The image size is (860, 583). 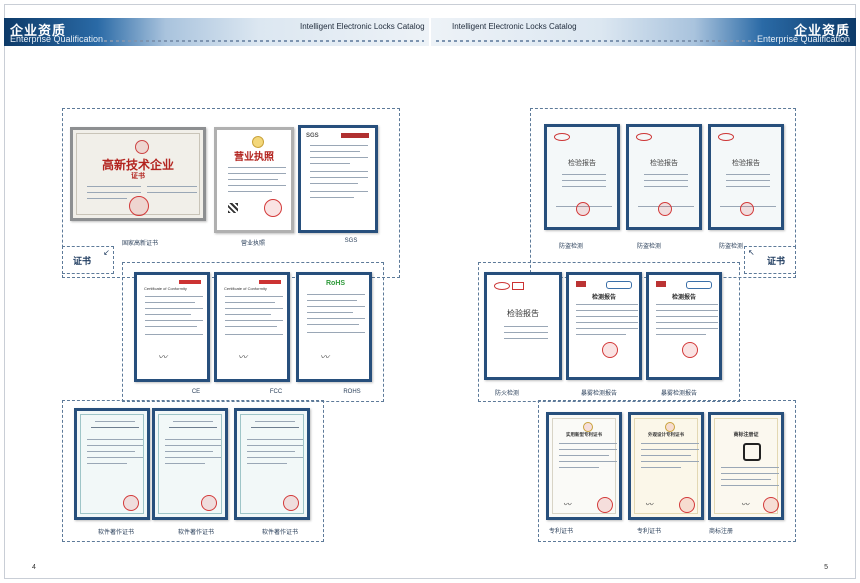 What do you see at coordinates (666, 434) in the screenshot?
I see `cert-patent-2-title: 外观设计专利证书` at bounding box center [666, 434].